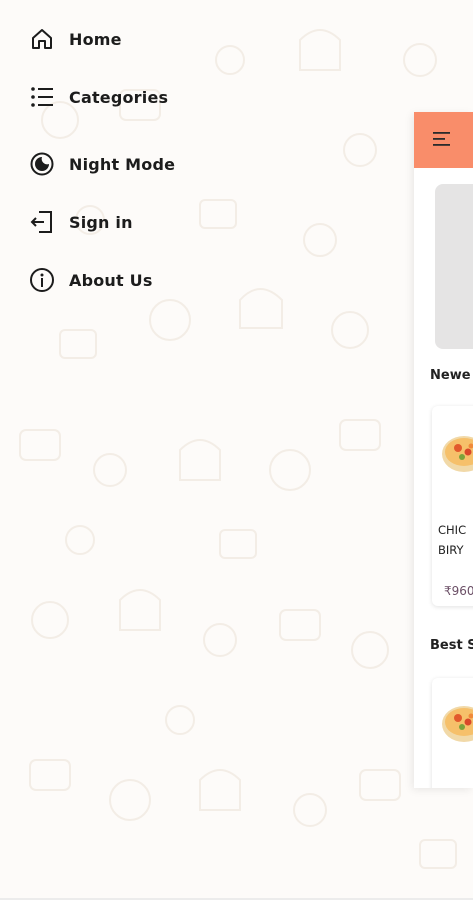 This screenshot has width=473, height=900. Describe the element at coordinates (452, 540) in the screenshot. I see `product-name: CHIC BIRY` at that location.